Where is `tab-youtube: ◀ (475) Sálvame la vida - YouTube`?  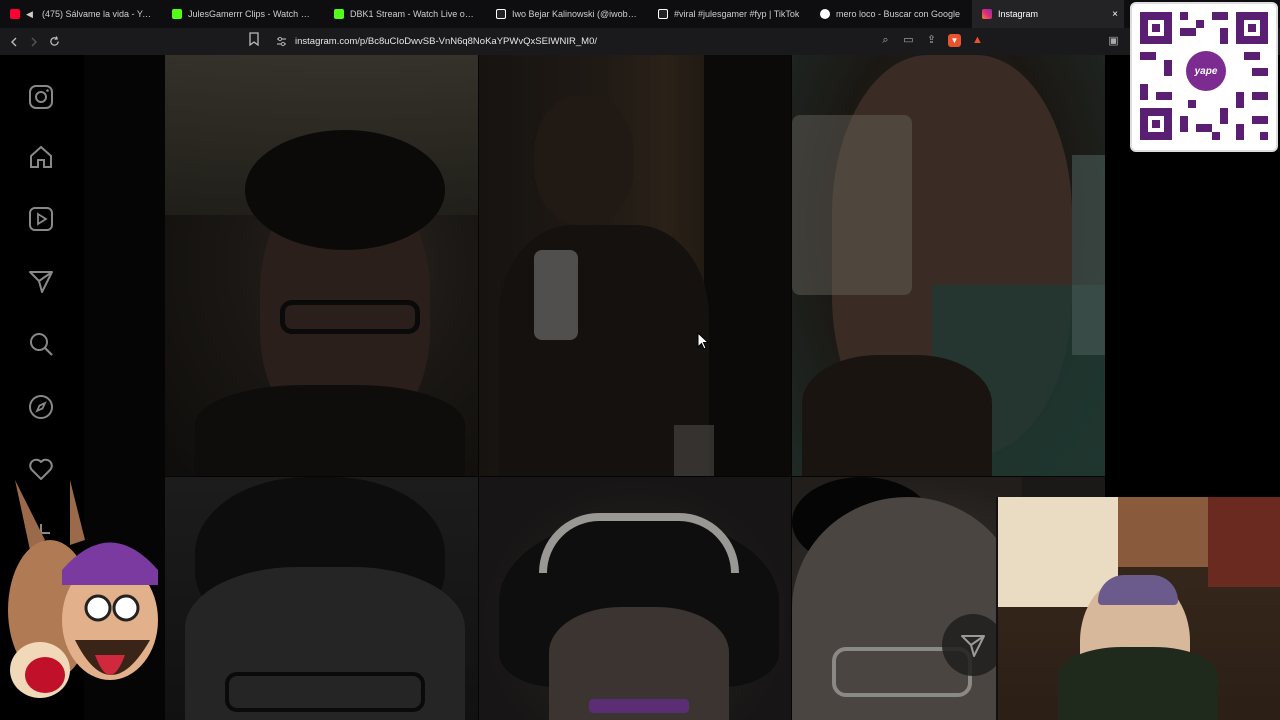 tab-youtube: ◀ (475) Sálvame la vida - YouTube is located at coordinates (81, 14).